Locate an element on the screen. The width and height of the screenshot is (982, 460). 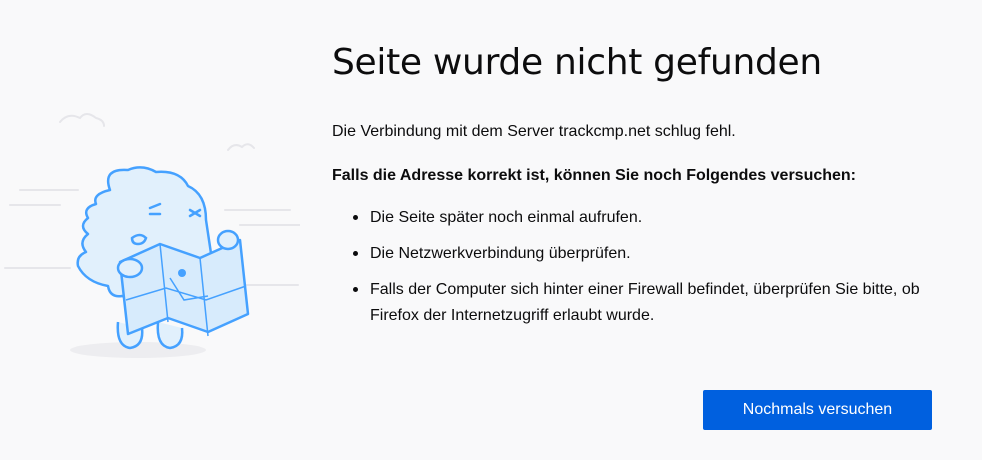
suggestion-item: Die Netzwerkverbindung überprüfen. is located at coordinates (661, 253).